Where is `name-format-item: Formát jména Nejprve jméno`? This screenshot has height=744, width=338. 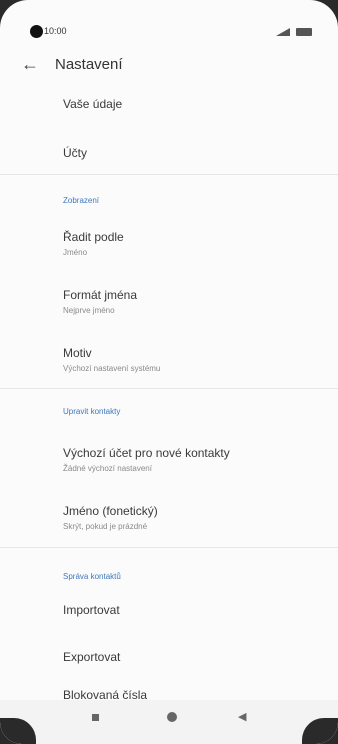
name-format-item: Formát jména Nejprve jméno is located at coordinates (193, 301).